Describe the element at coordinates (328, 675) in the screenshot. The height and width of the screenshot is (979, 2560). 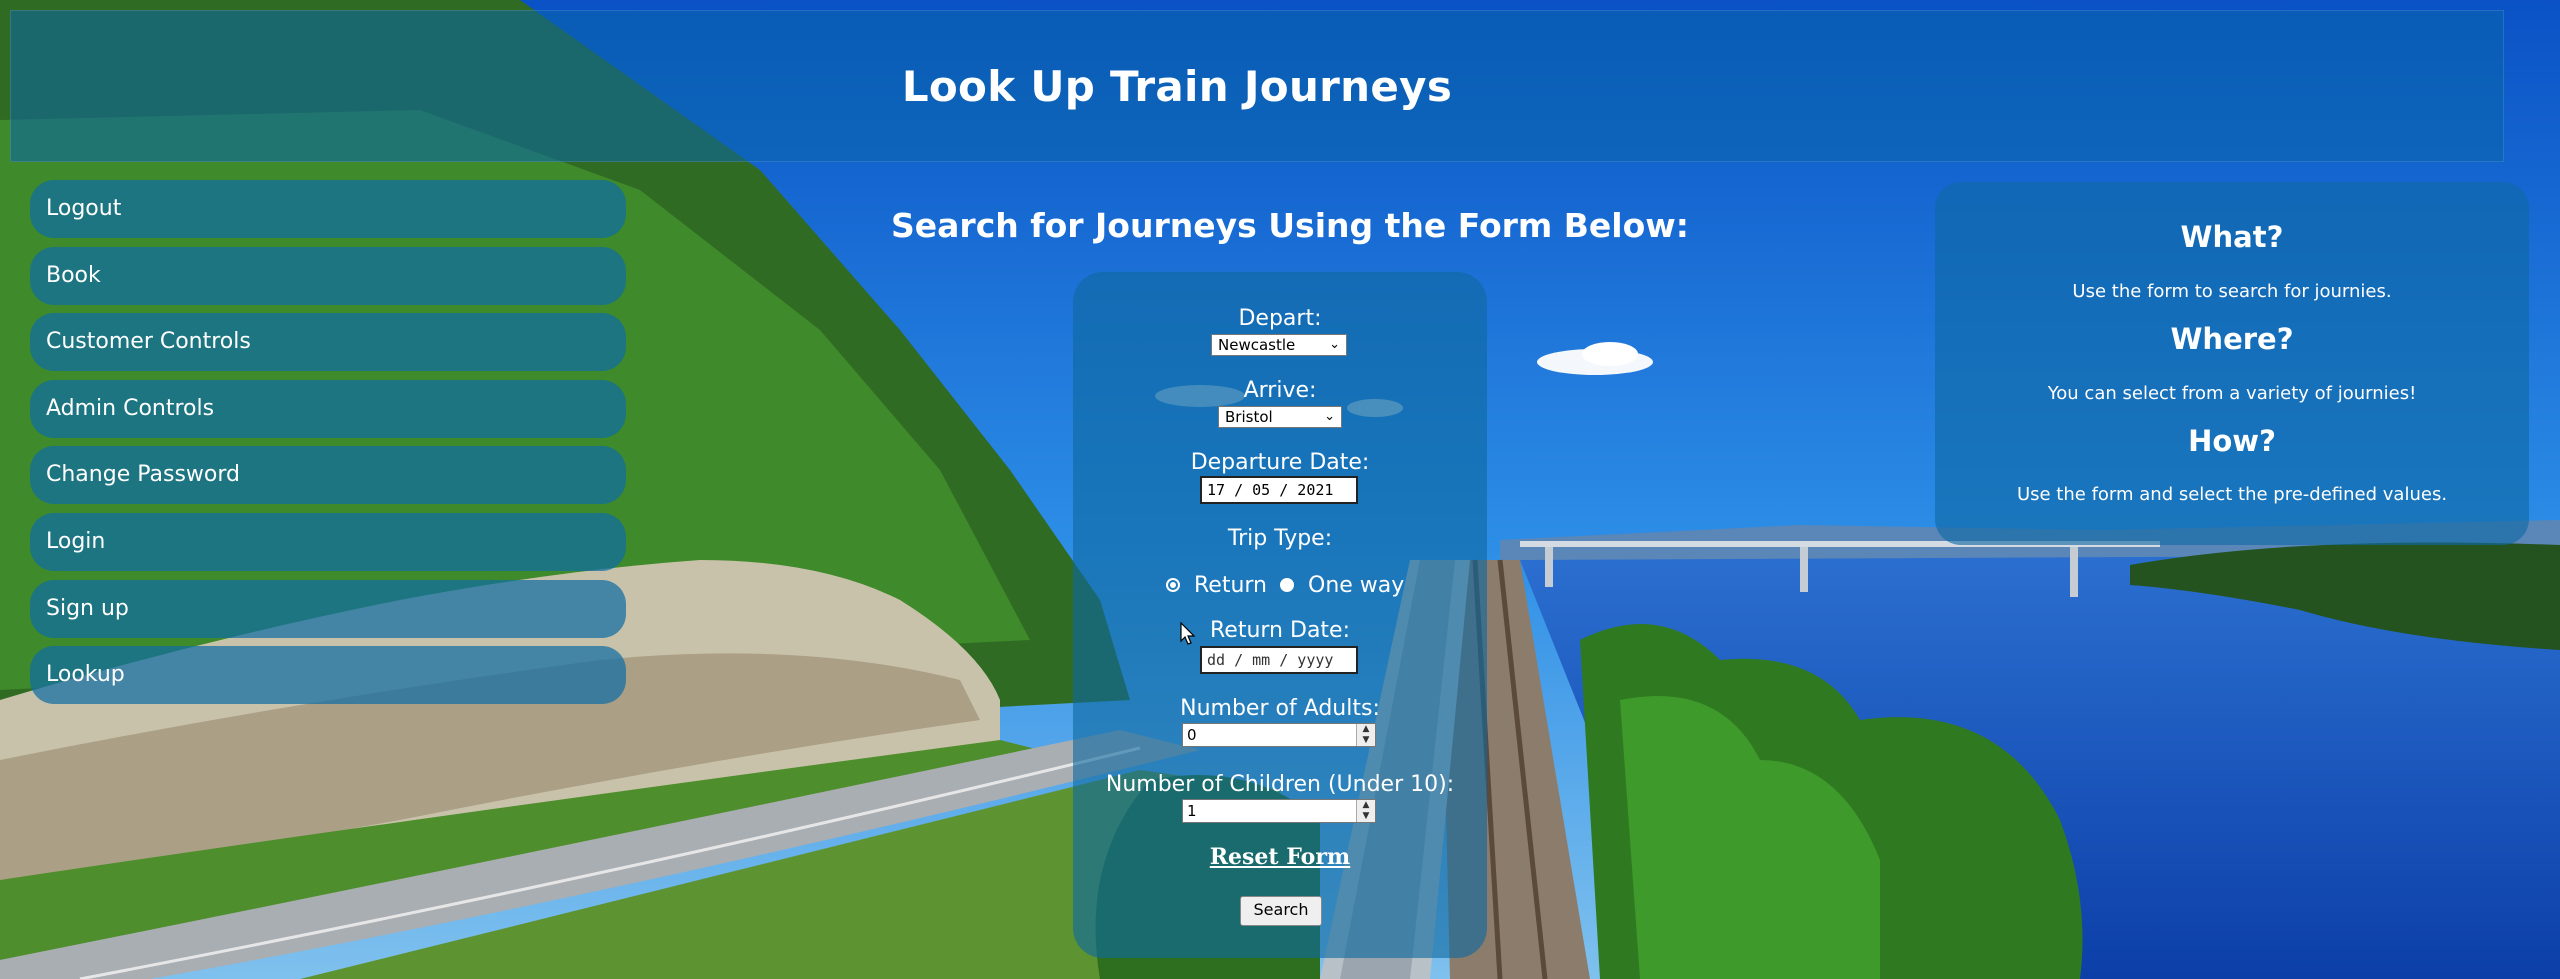
I see `nav-item-lookup: Lookup` at that location.